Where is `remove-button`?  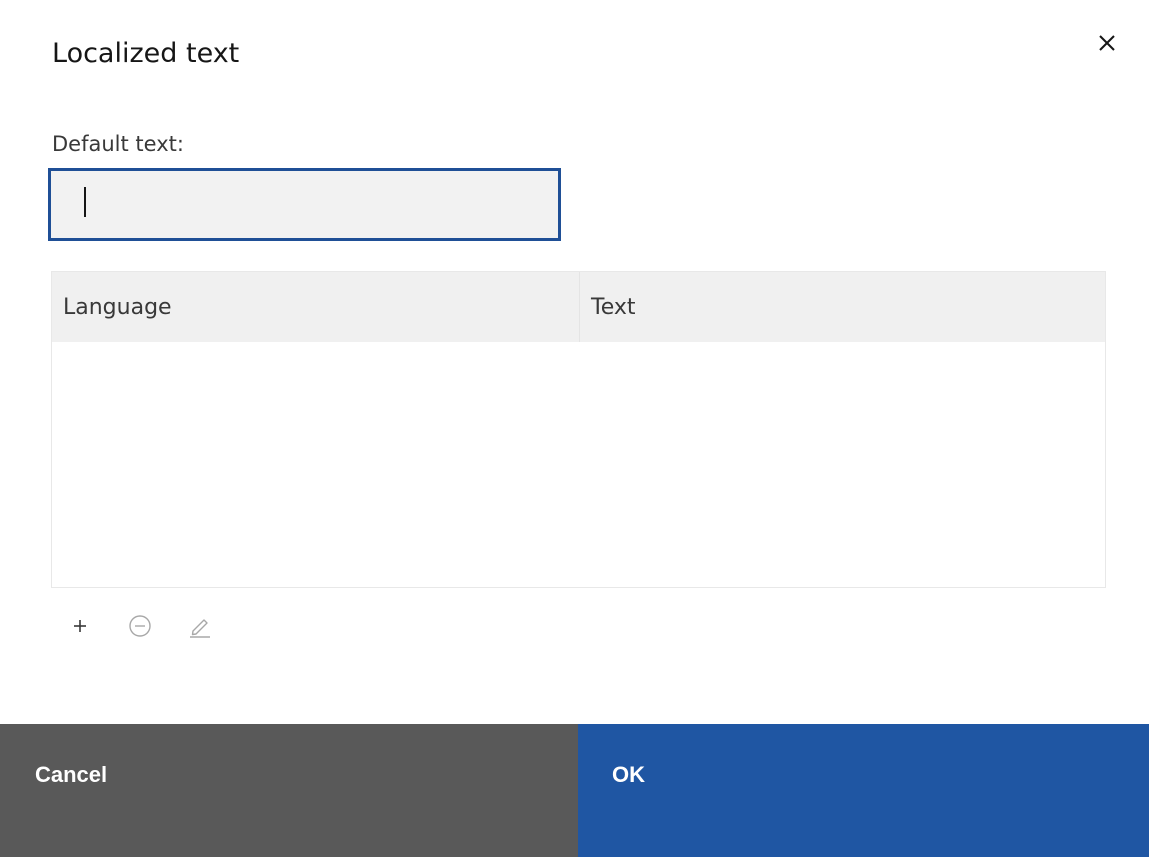 remove-button is located at coordinates (140, 626).